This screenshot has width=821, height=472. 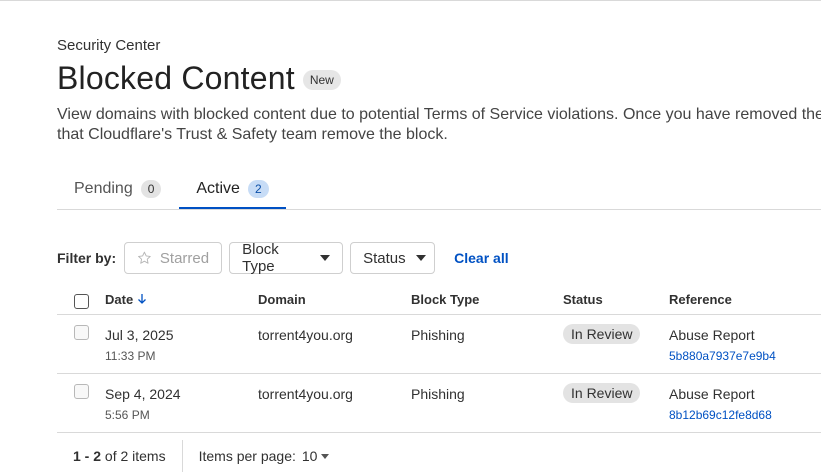 What do you see at coordinates (720, 415) in the screenshot?
I see `reference-id-link: 8b12b69c12fe8d68` at bounding box center [720, 415].